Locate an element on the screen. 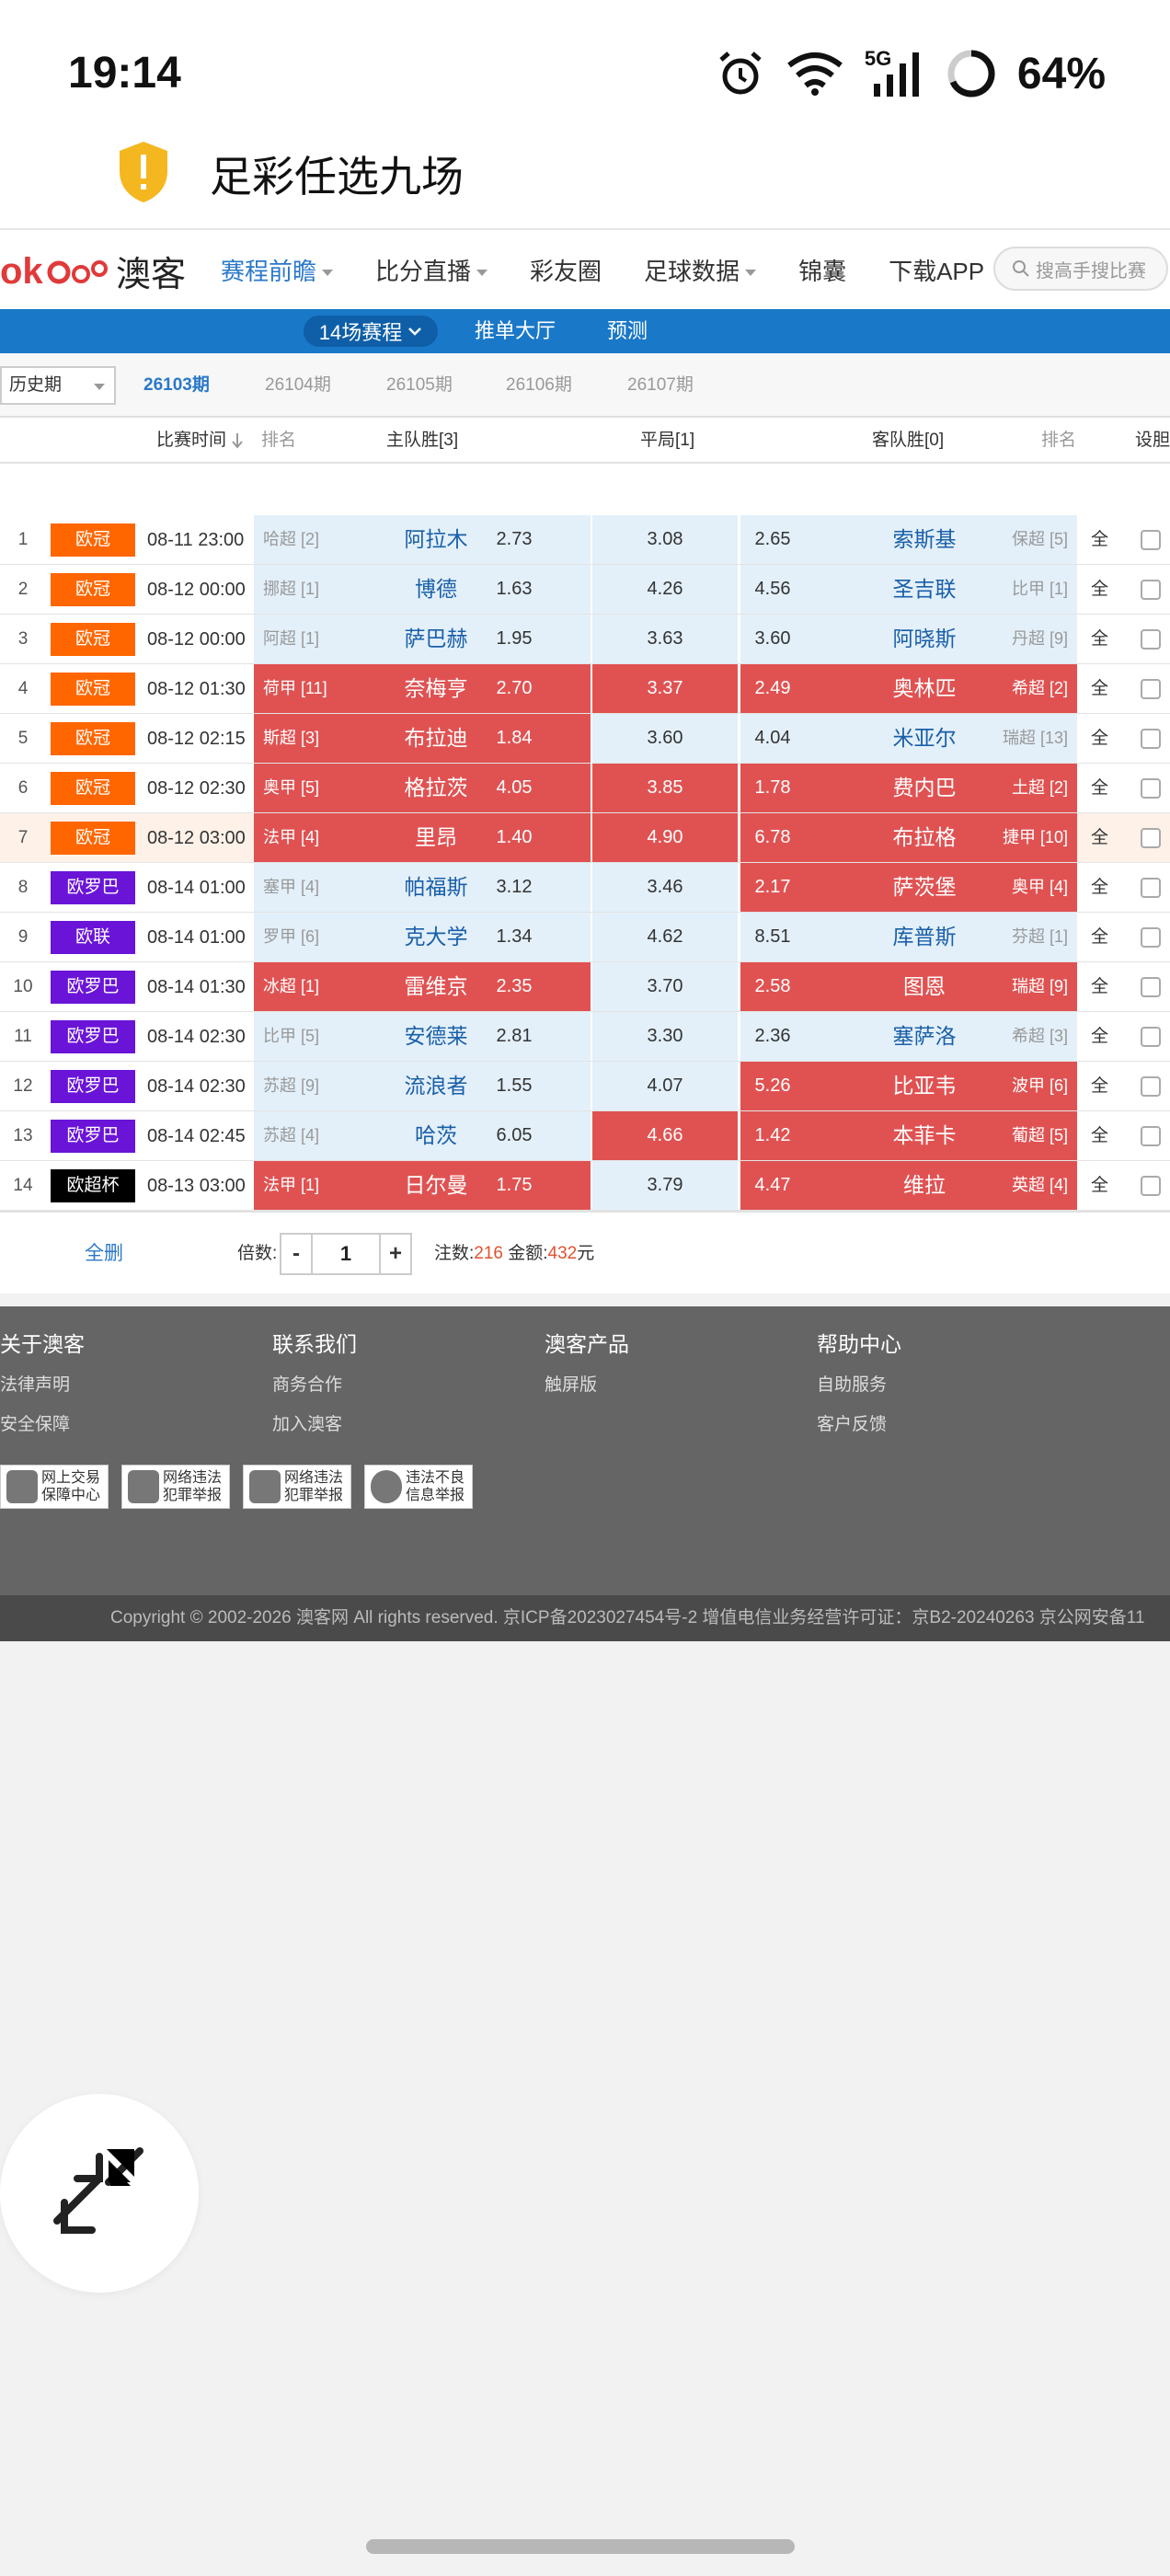 The height and width of the screenshot is (2576, 1170). history-period-select: 历史期 is located at coordinates (58, 385).